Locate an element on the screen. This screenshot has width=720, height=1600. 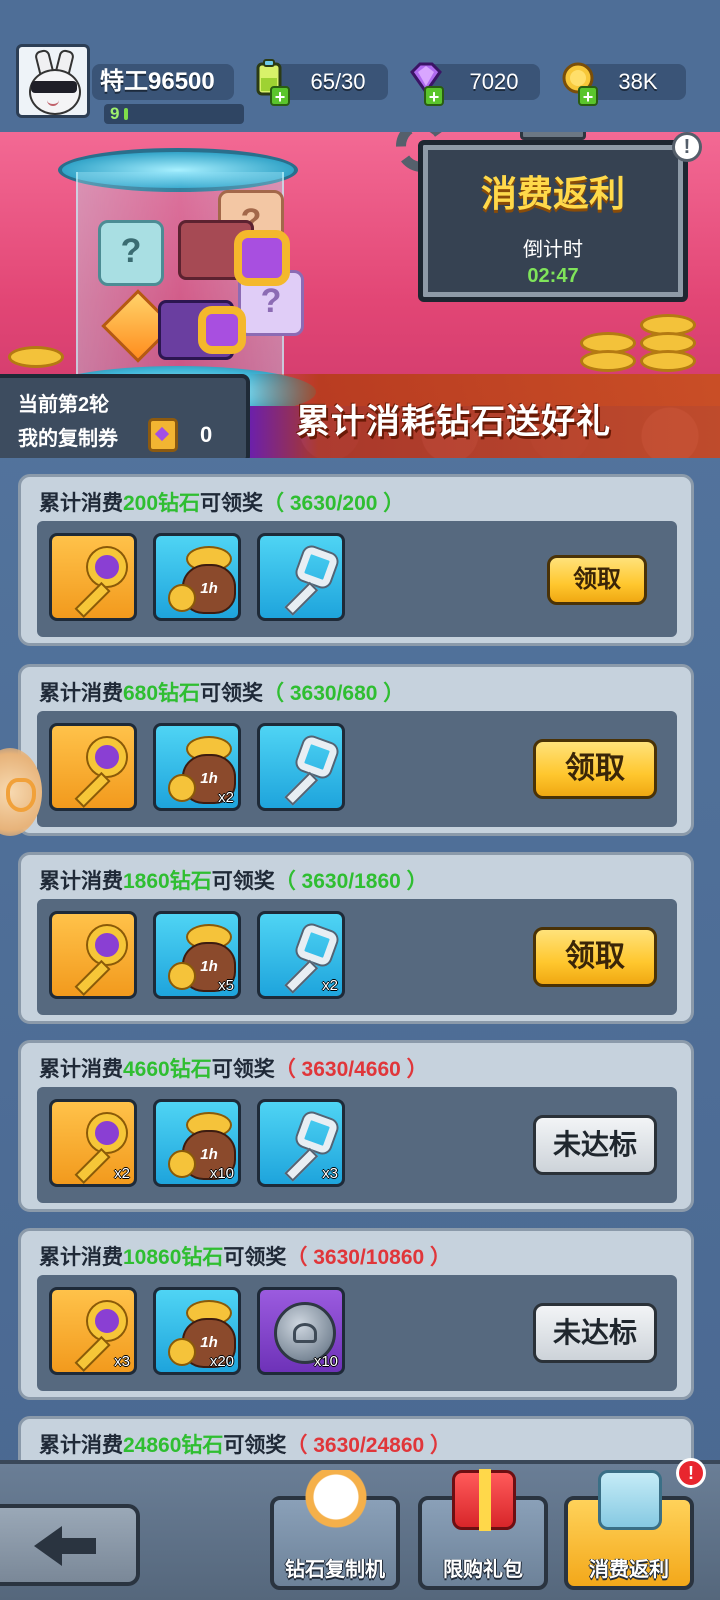
info-icon: ! is located at coordinates (687, 147).